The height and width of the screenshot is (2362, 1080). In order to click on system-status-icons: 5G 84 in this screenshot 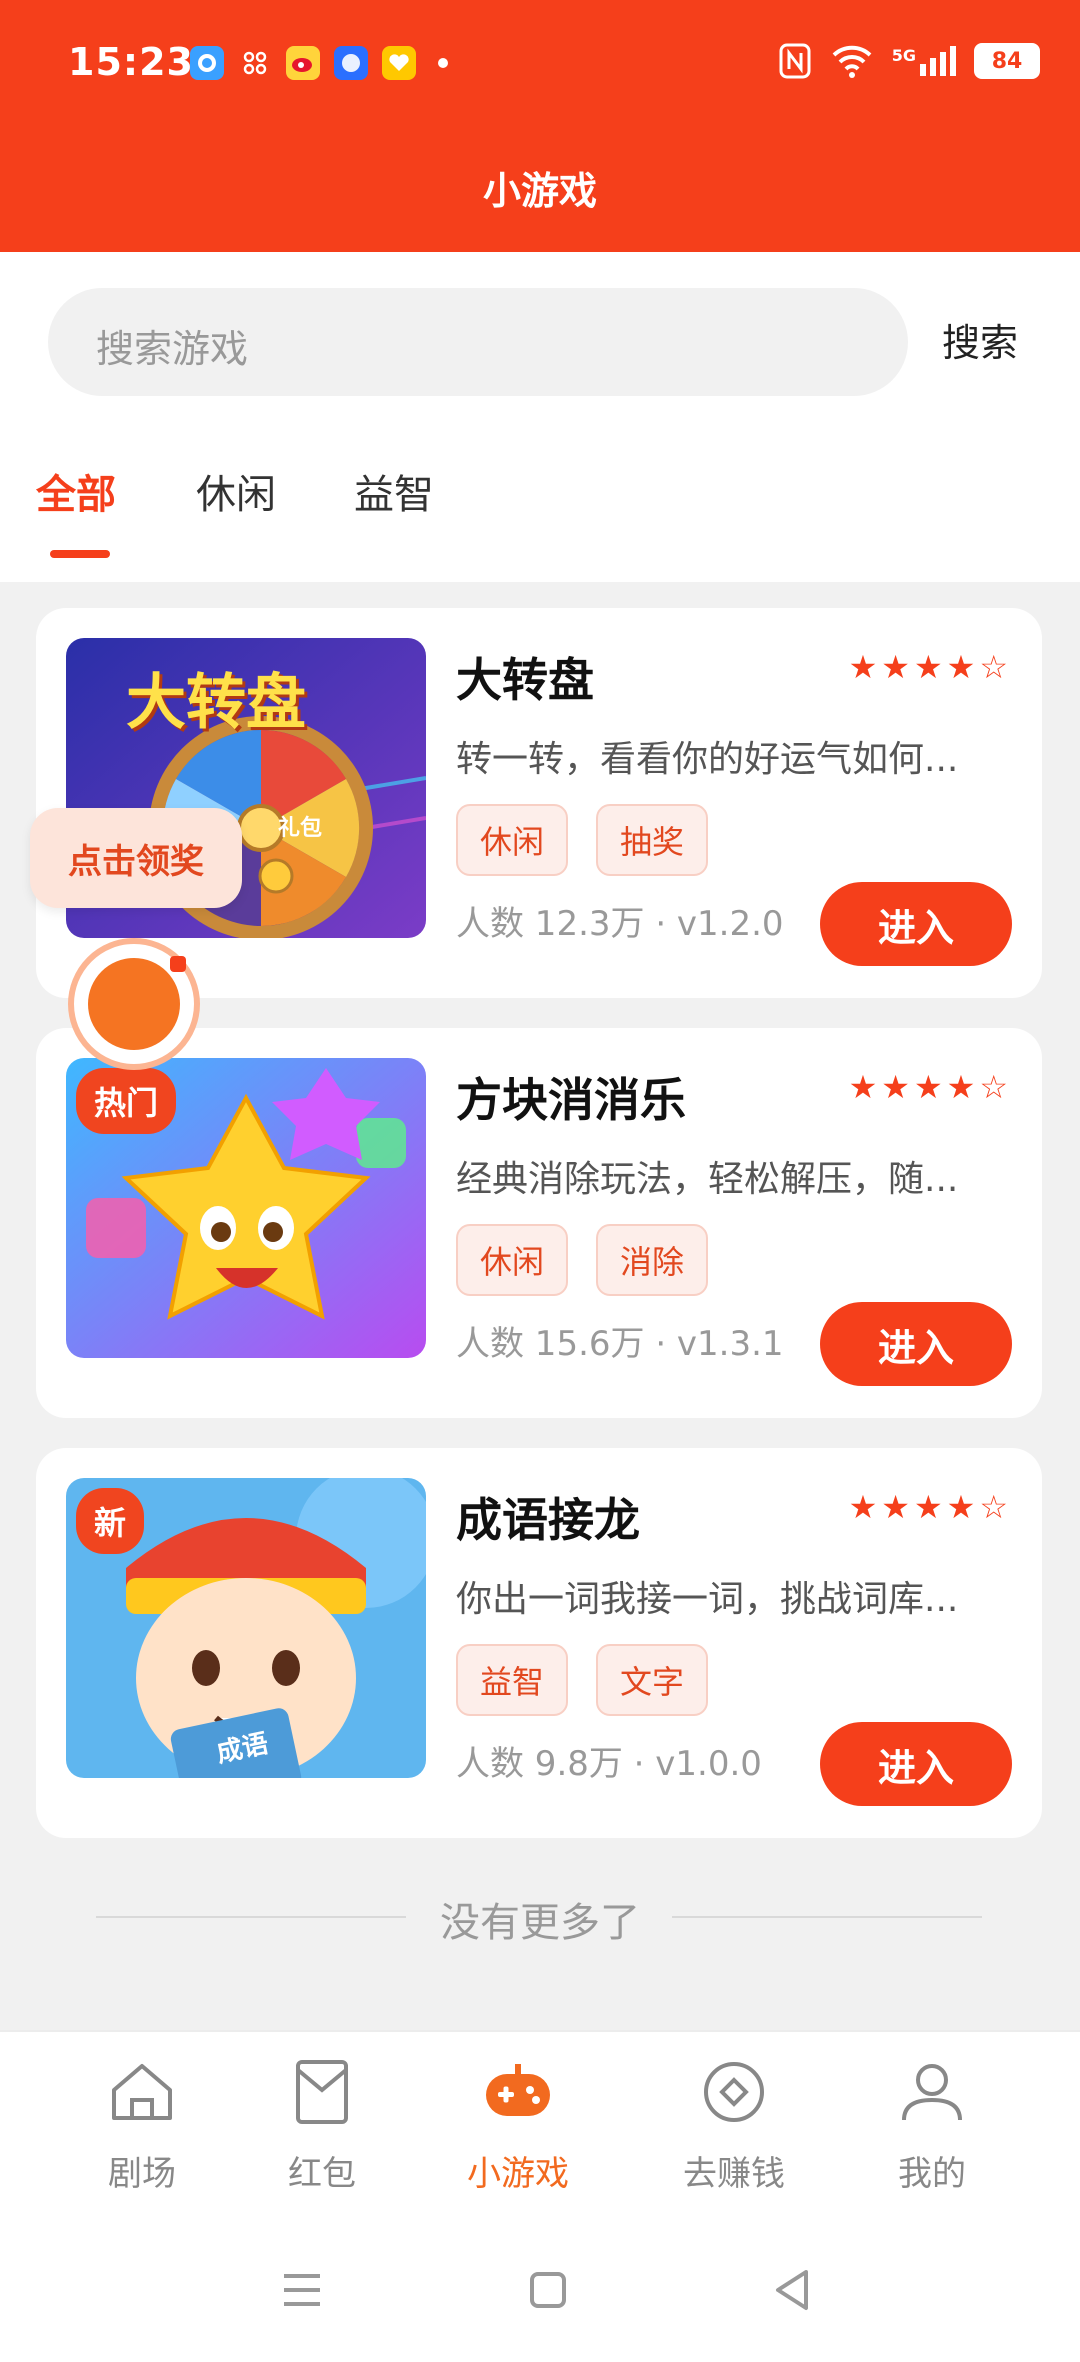, I will do `click(909, 61)`.